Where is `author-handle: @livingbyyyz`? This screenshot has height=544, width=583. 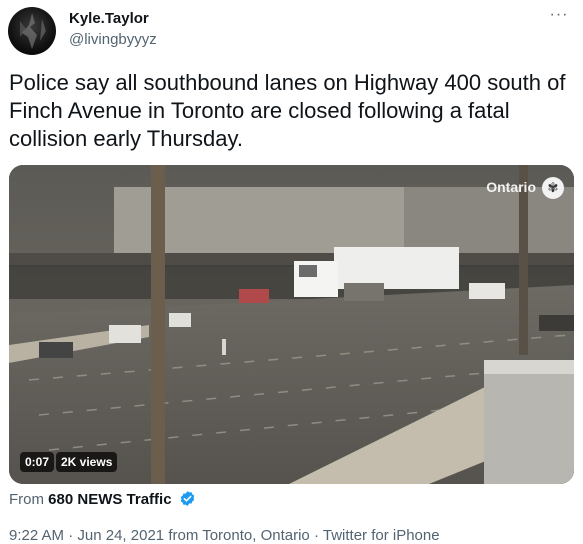 author-handle: @livingbyyyz is located at coordinates (113, 39).